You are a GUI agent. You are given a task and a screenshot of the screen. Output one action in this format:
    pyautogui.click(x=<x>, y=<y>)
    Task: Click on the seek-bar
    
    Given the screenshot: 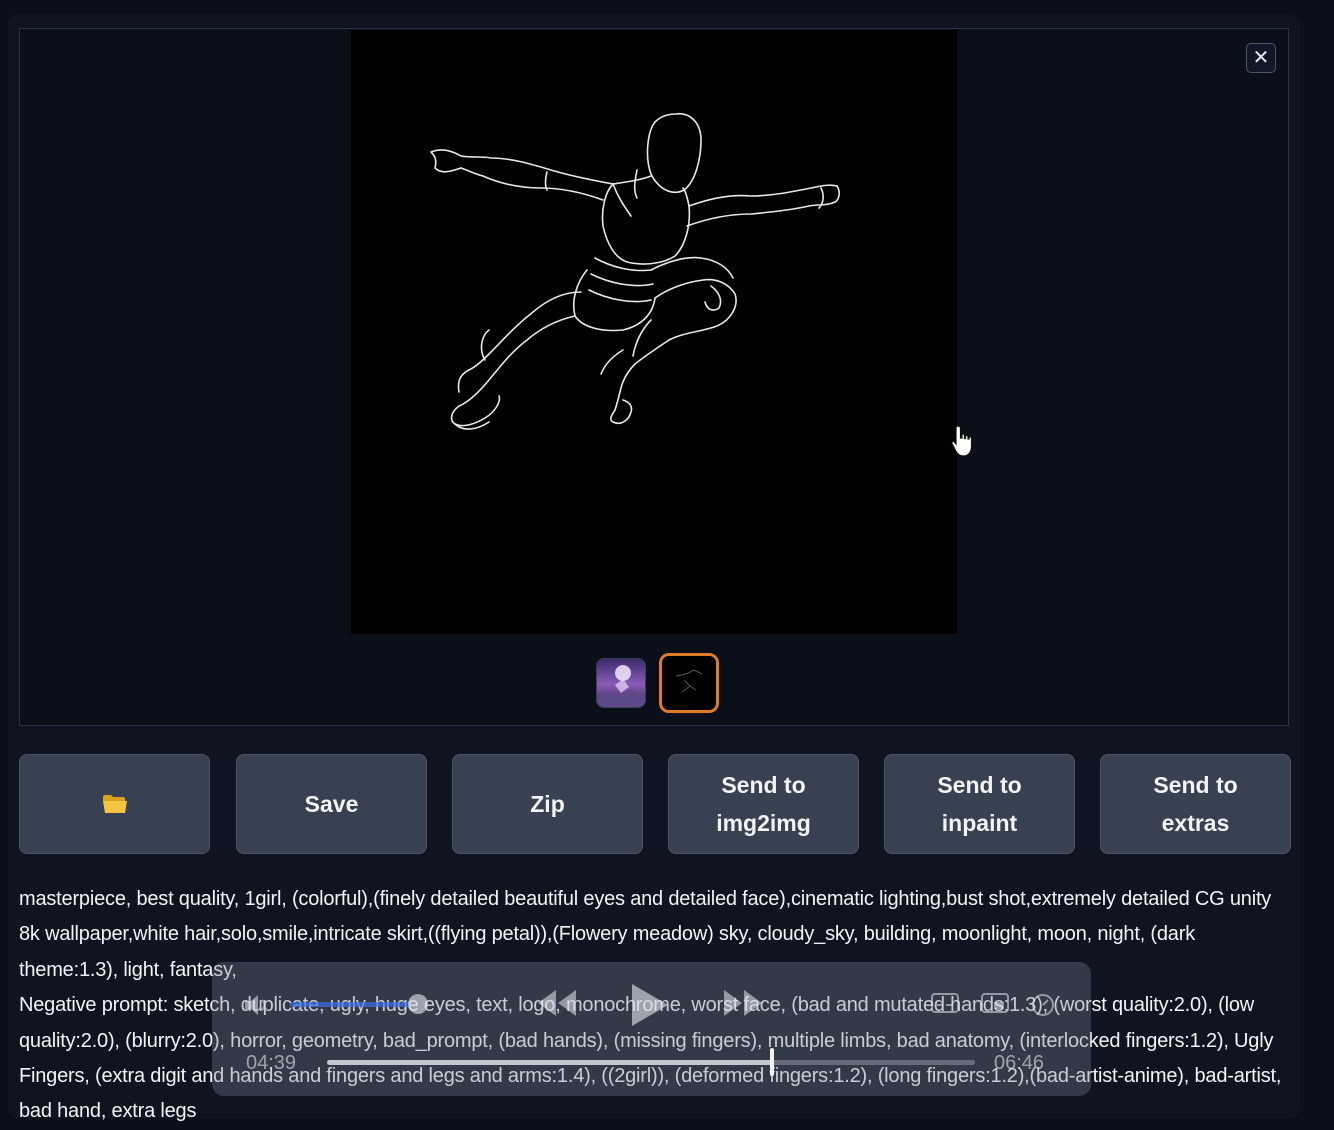 What is the action you would take?
    pyautogui.click(x=651, y=1062)
    